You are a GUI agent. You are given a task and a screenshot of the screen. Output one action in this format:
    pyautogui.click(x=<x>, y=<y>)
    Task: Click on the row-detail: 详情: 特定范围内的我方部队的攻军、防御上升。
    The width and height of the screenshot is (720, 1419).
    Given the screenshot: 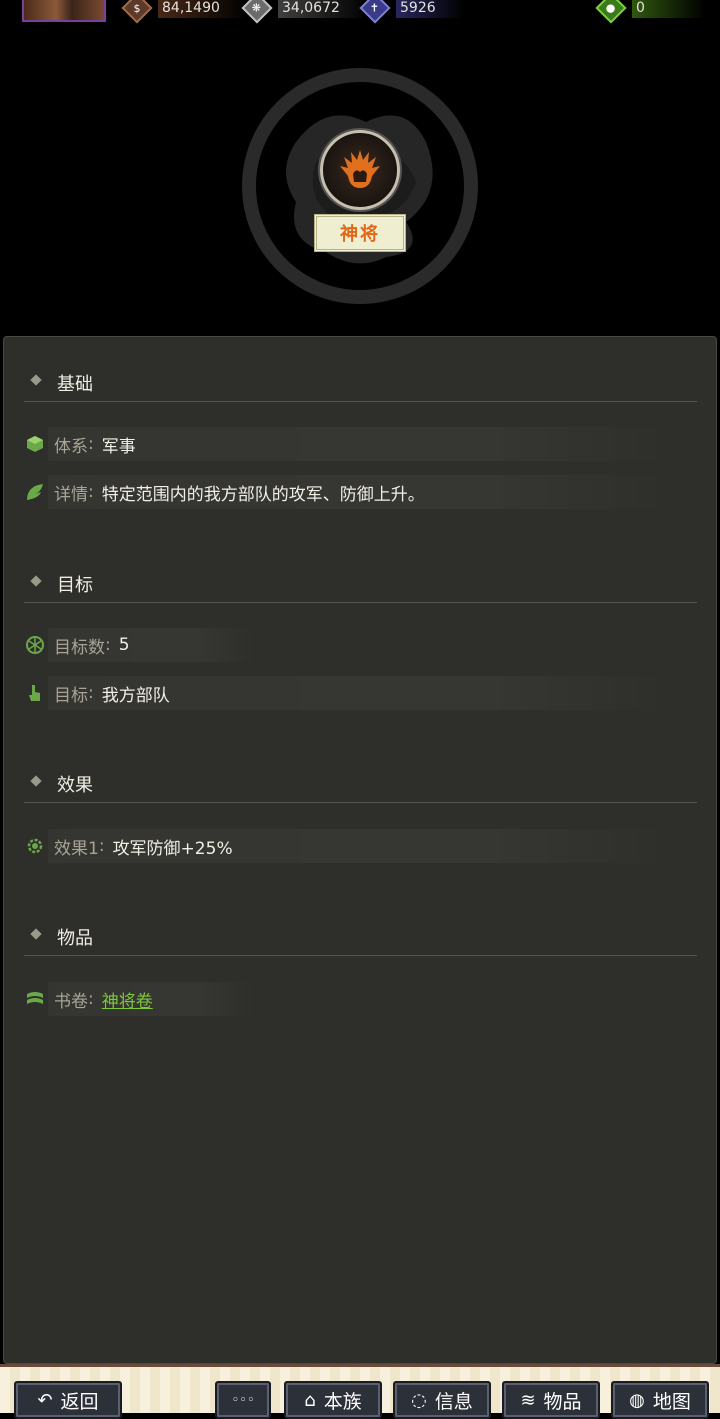 What is the action you would take?
    pyautogui.click(x=348, y=492)
    